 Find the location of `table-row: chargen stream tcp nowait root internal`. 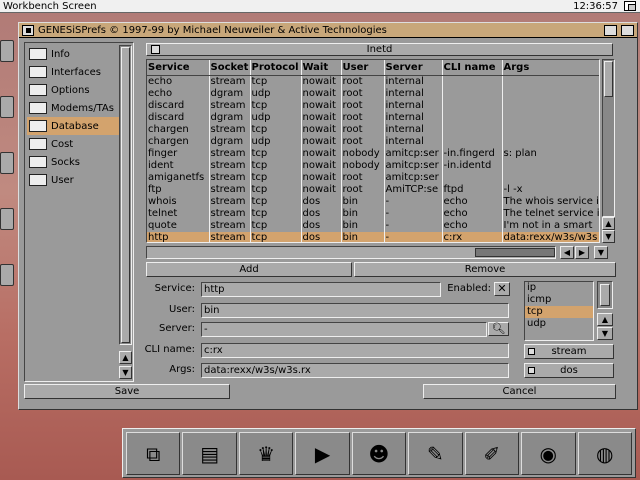

table-row: chargen stream tcp nowait root internal is located at coordinates (373, 129).